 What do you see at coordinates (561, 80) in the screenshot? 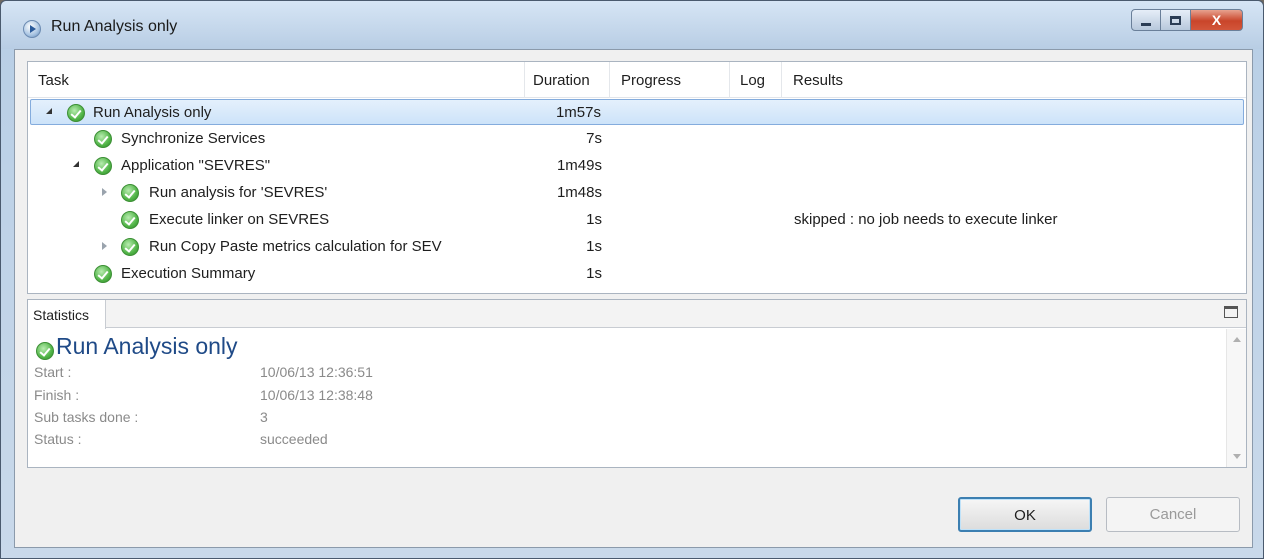
I see `column-header-duration: Duration` at bounding box center [561, 80].